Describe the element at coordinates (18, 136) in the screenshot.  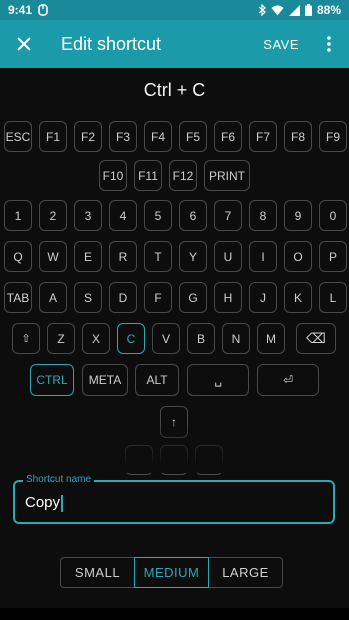
I see `key-esc: ESC` at that location.